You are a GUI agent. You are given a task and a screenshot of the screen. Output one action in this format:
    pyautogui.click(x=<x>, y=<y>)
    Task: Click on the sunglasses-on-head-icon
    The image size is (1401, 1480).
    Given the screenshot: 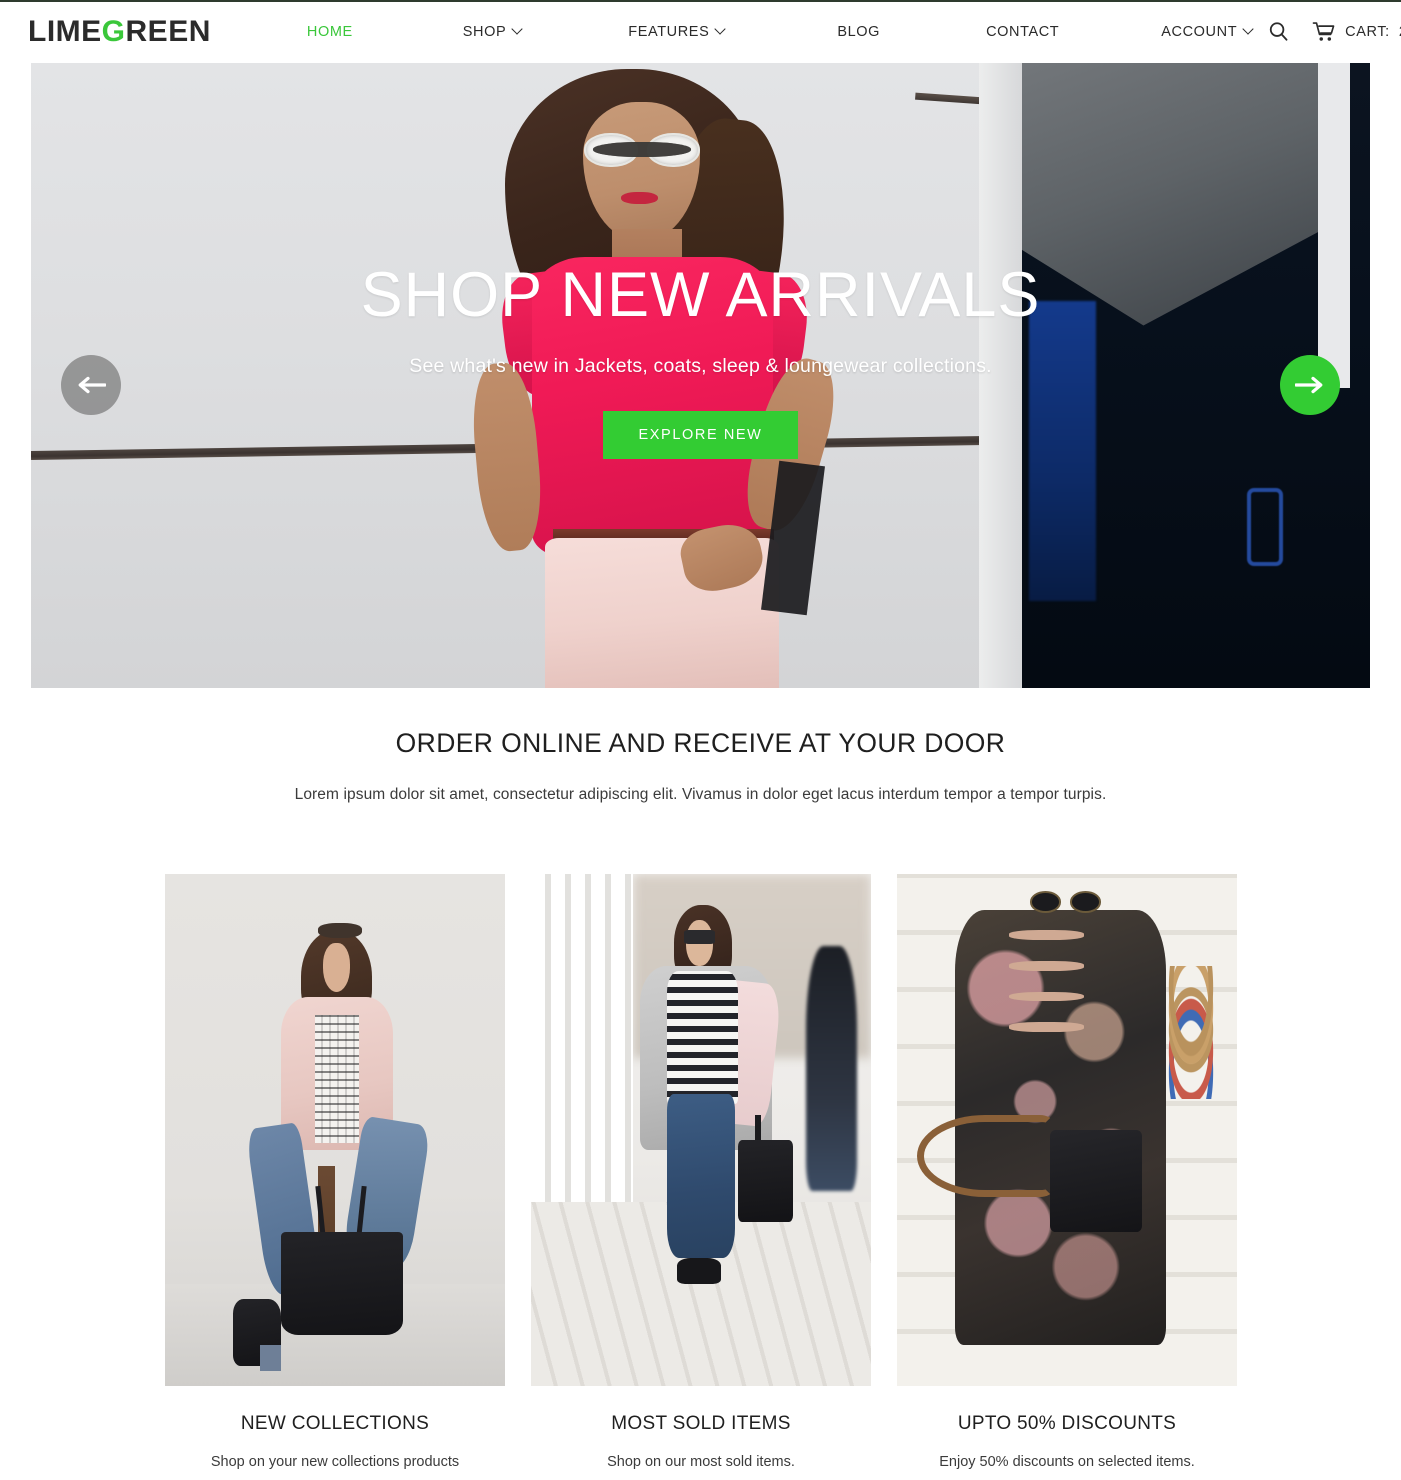 What is the action you would take?
    pyautogui.click(x=340, y=930)
    